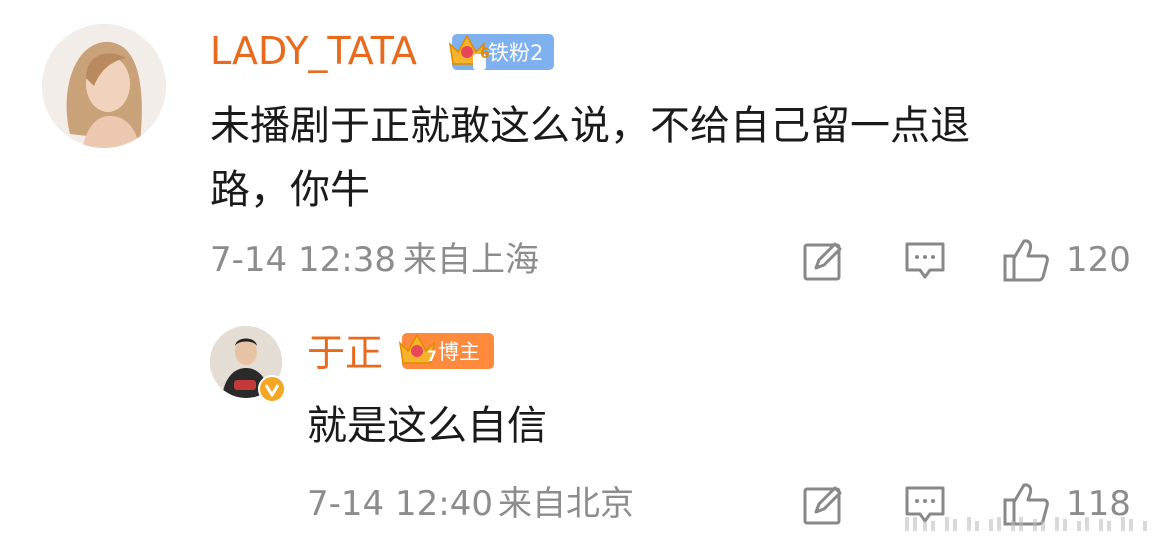 This screenshot has width=1170, height=555. What do you see at coordinates (485, 54) in the screenshot?
I see `fan-badge-level: 6` at bounding box center [485, 54].